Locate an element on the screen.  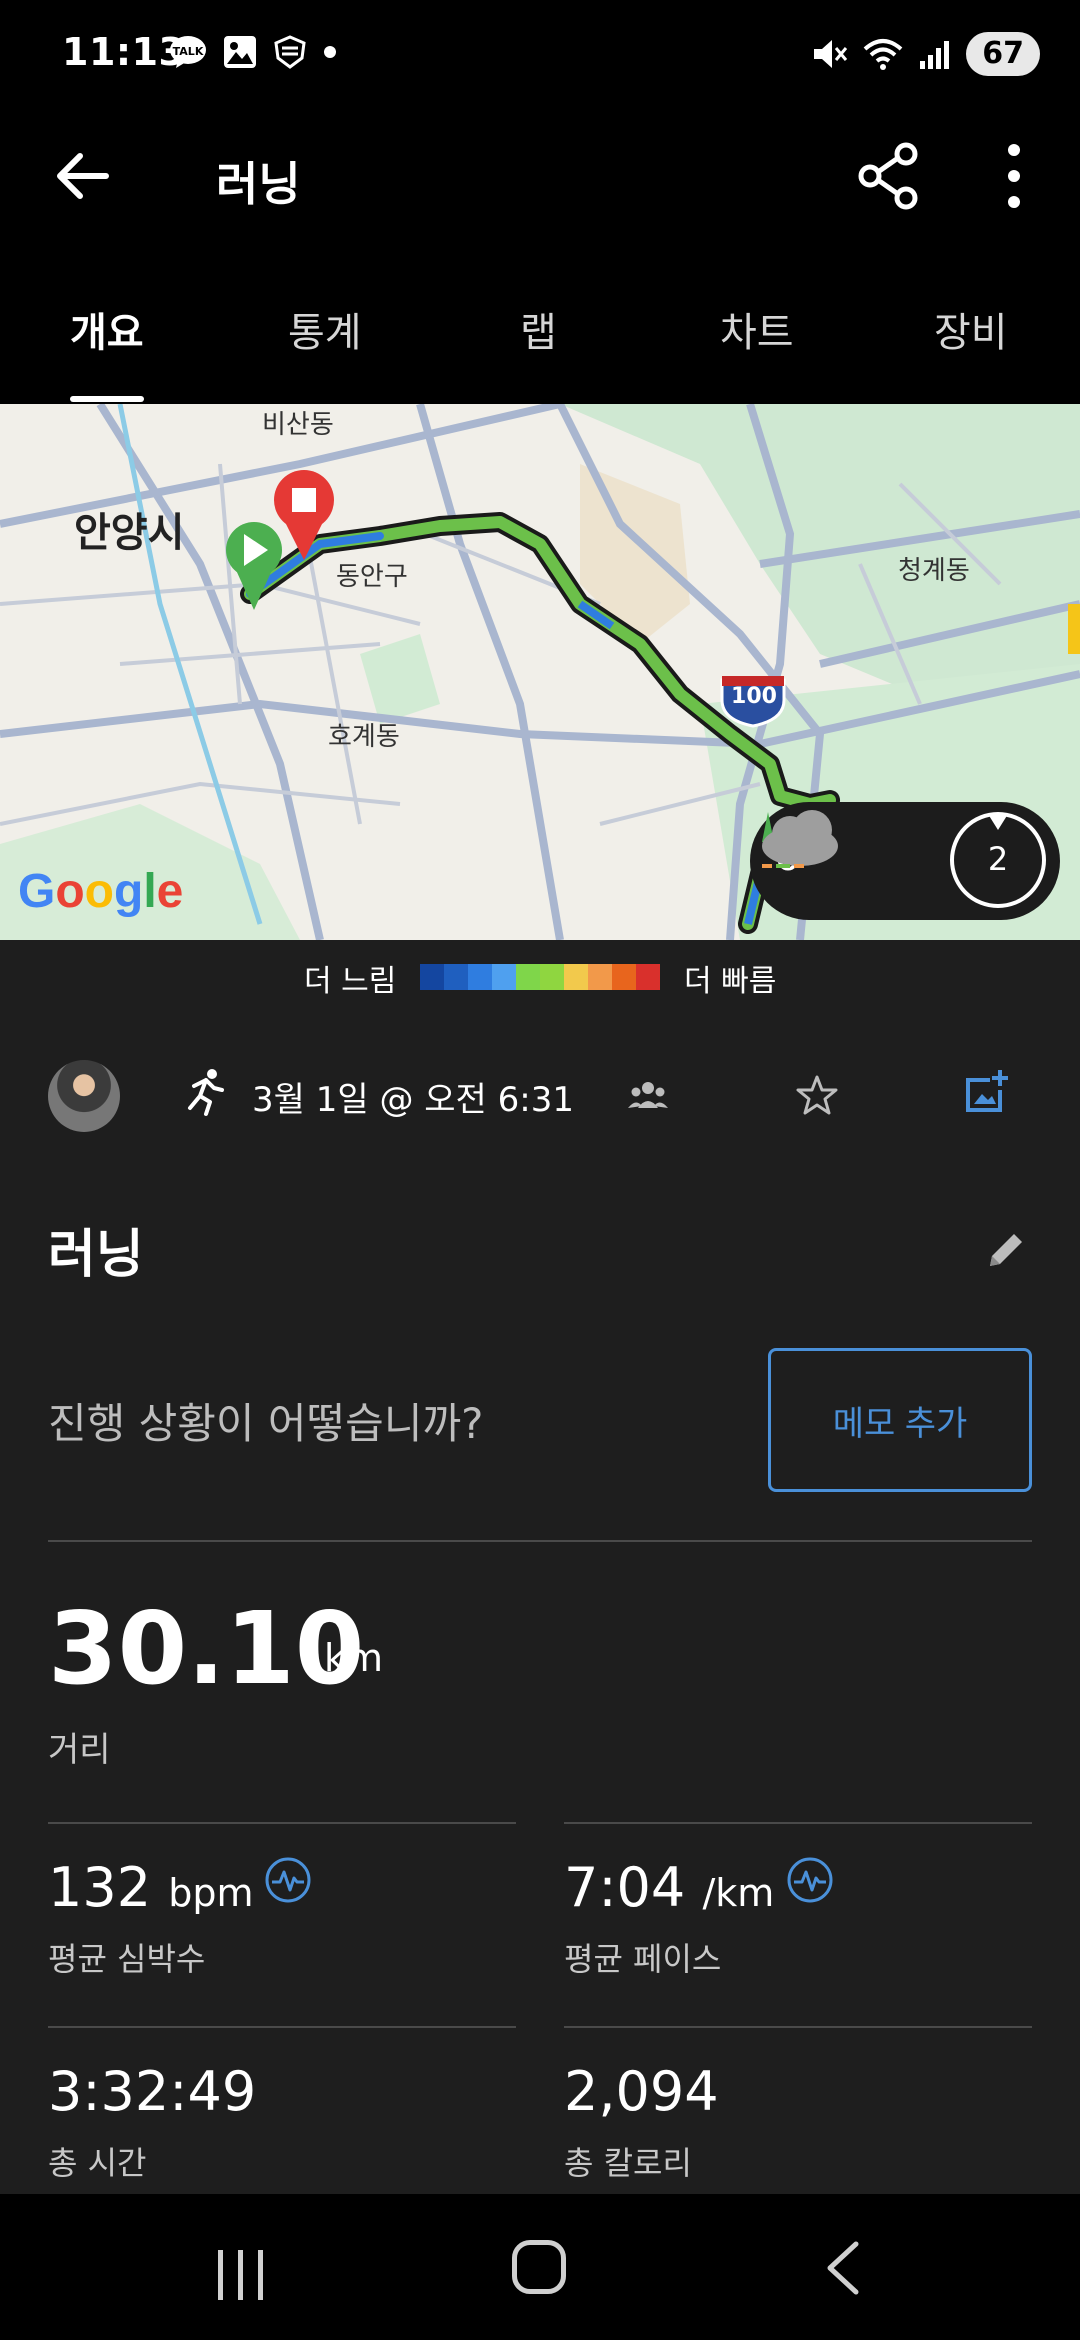
distance-label: 거리 is located at coordinates (79, 1750).